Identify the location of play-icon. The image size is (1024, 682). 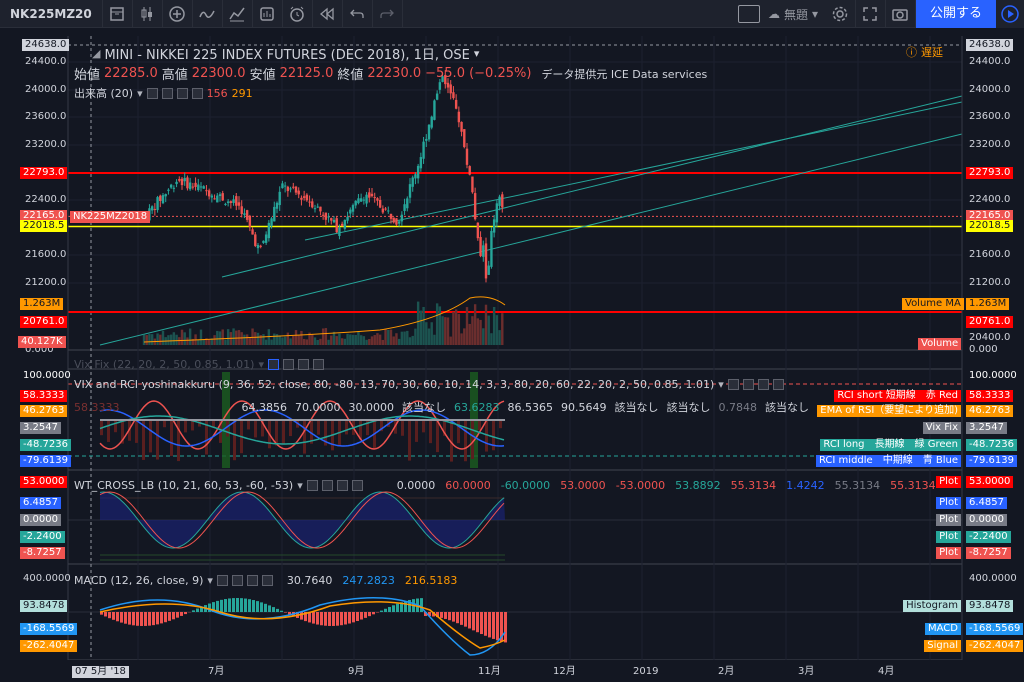
(1010, 14).